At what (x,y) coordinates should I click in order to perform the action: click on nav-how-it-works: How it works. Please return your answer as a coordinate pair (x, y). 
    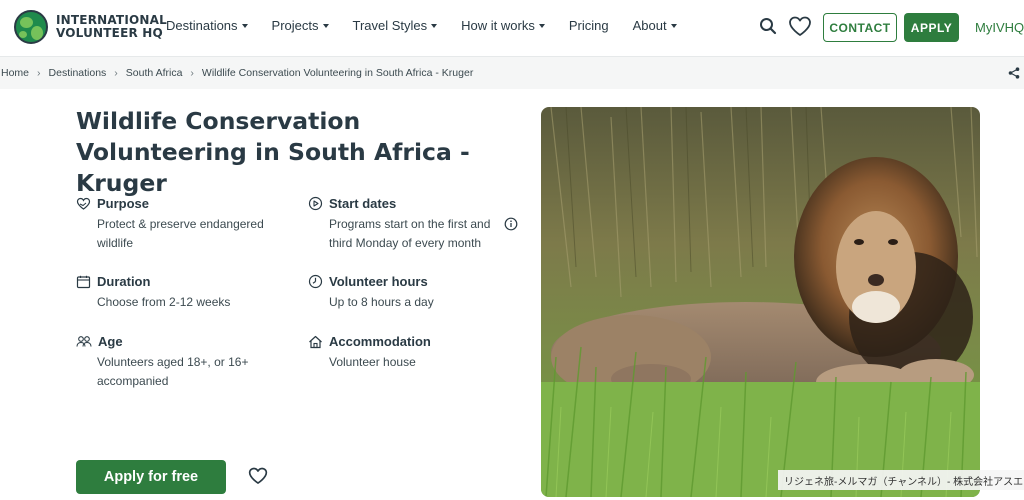
    Looking at the image, I should click on (503, 25).